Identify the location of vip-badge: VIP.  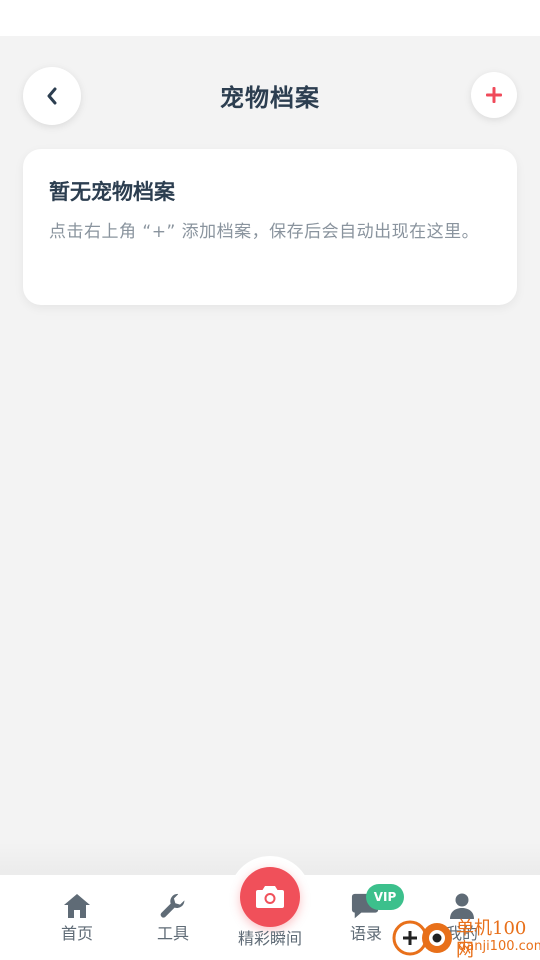
(385, 897).